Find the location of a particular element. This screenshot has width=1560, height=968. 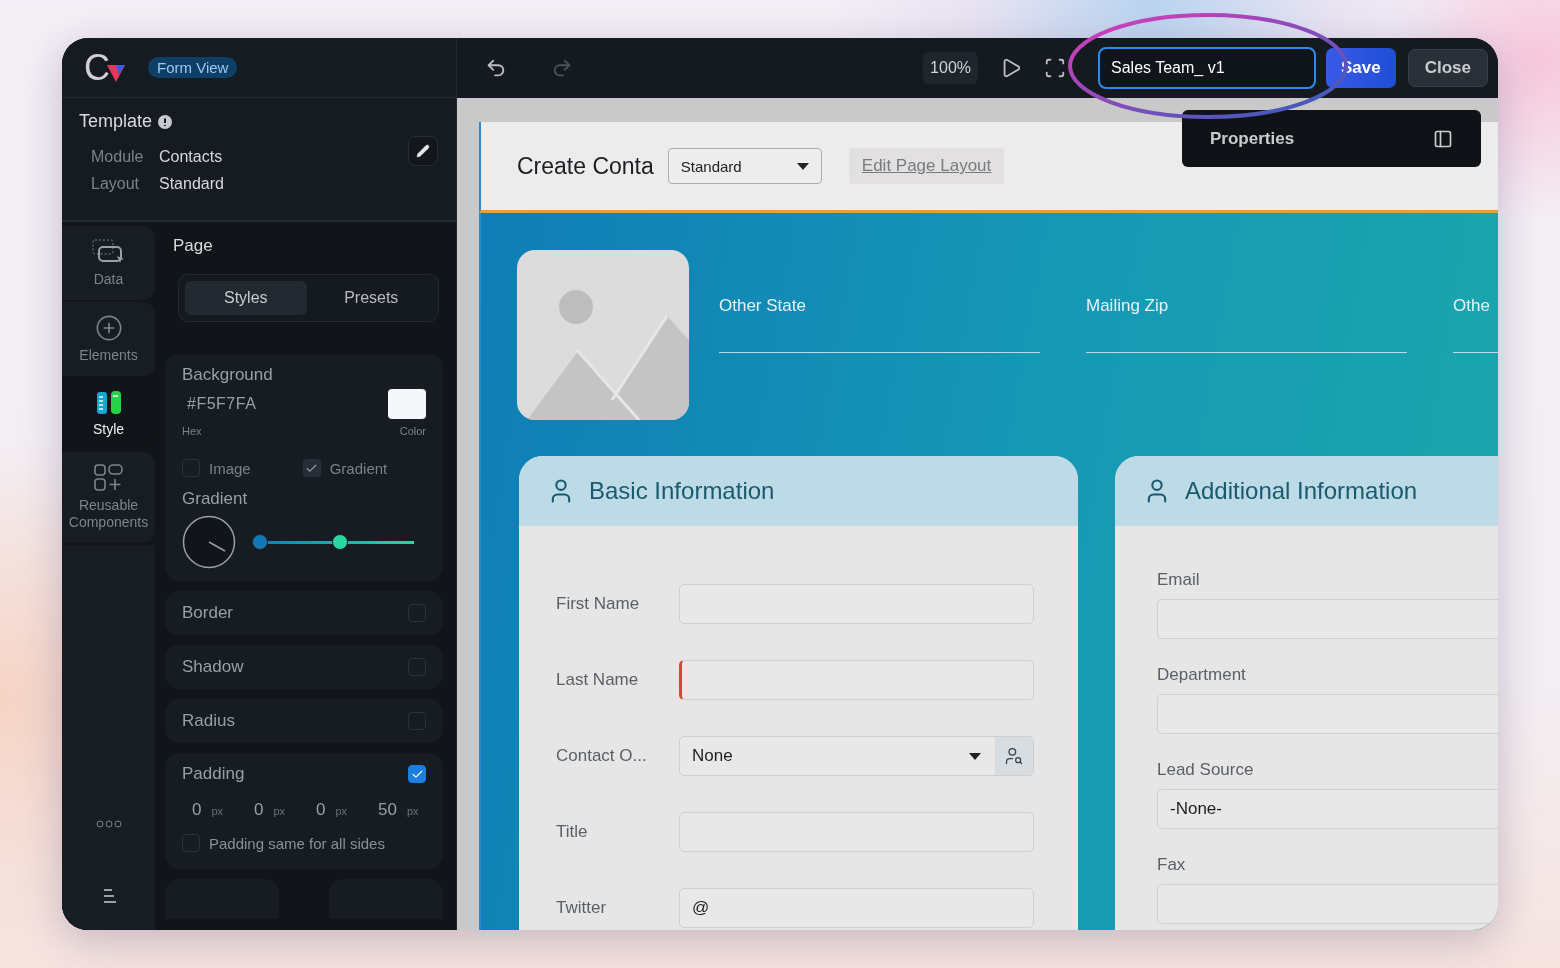

section-label: Gradient is located at coordinates (215, 499).